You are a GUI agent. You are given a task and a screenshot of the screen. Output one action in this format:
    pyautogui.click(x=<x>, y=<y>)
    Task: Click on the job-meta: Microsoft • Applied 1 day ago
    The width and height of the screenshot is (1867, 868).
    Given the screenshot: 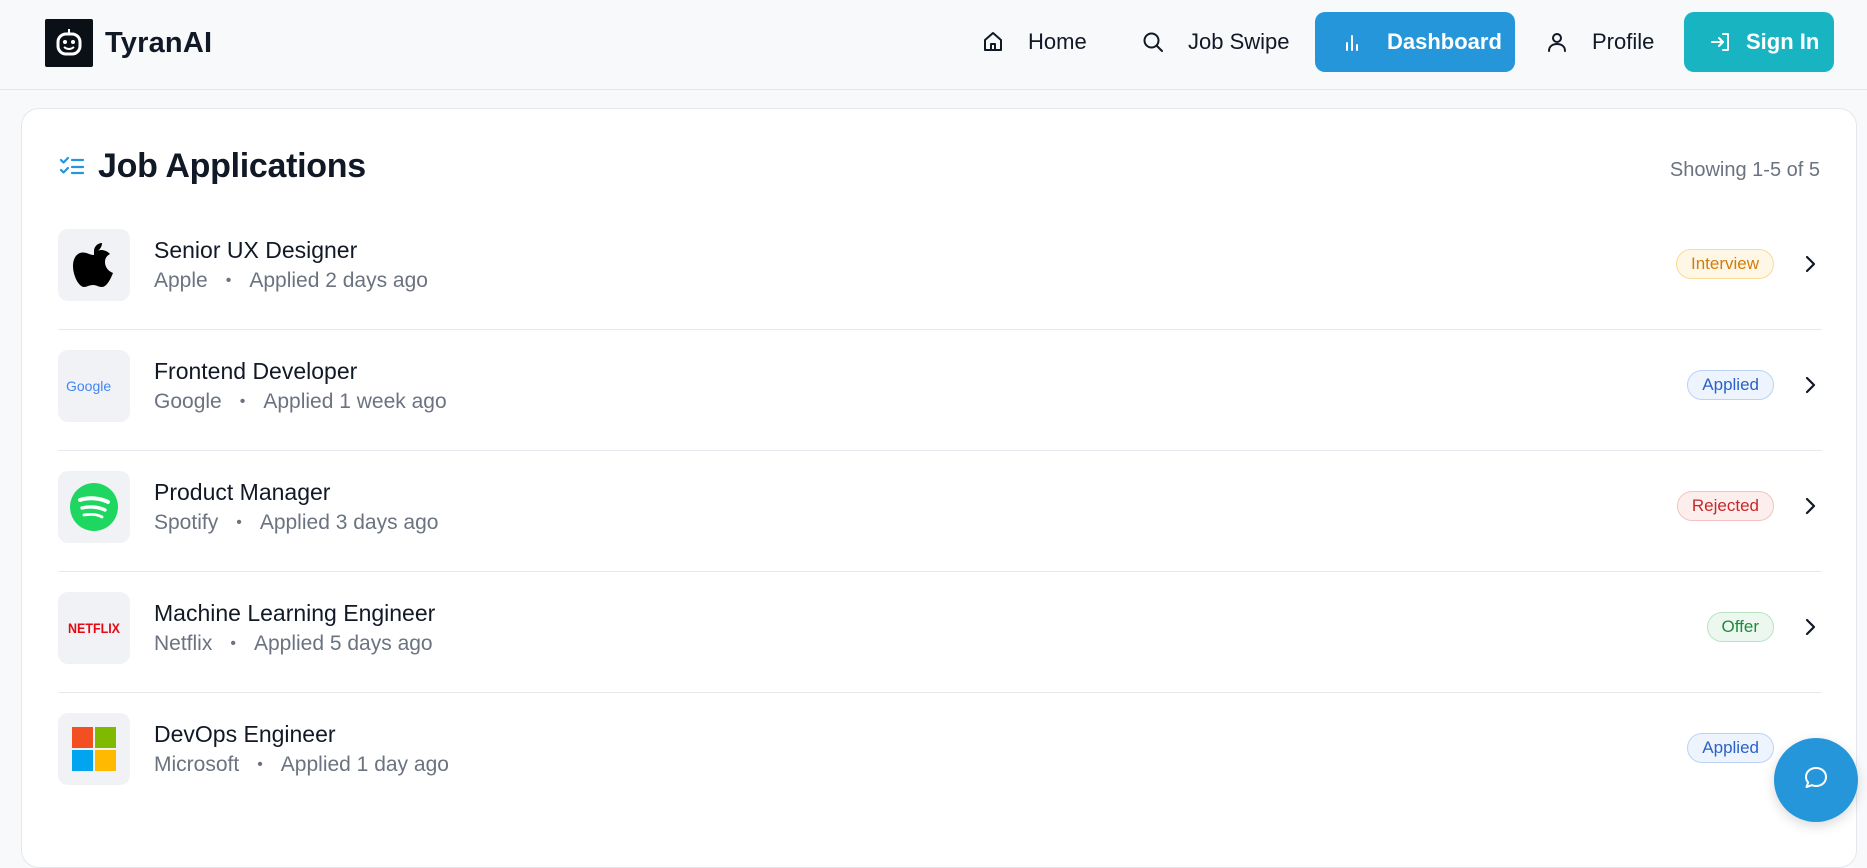 What is the action you would take?
    pyautogui.click(x=301, y=765)
    